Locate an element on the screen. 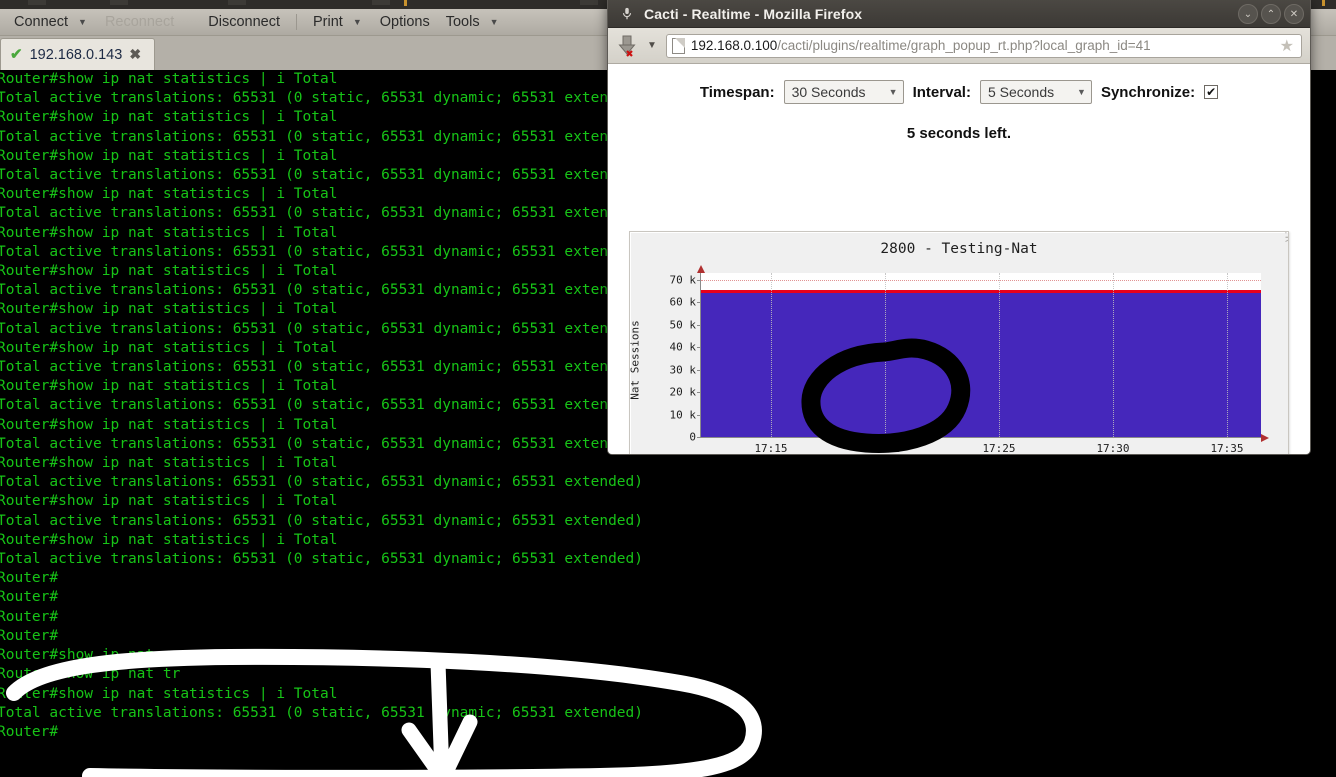  y-axis-tick-label: 50 k is located at coordinates (683, 325).